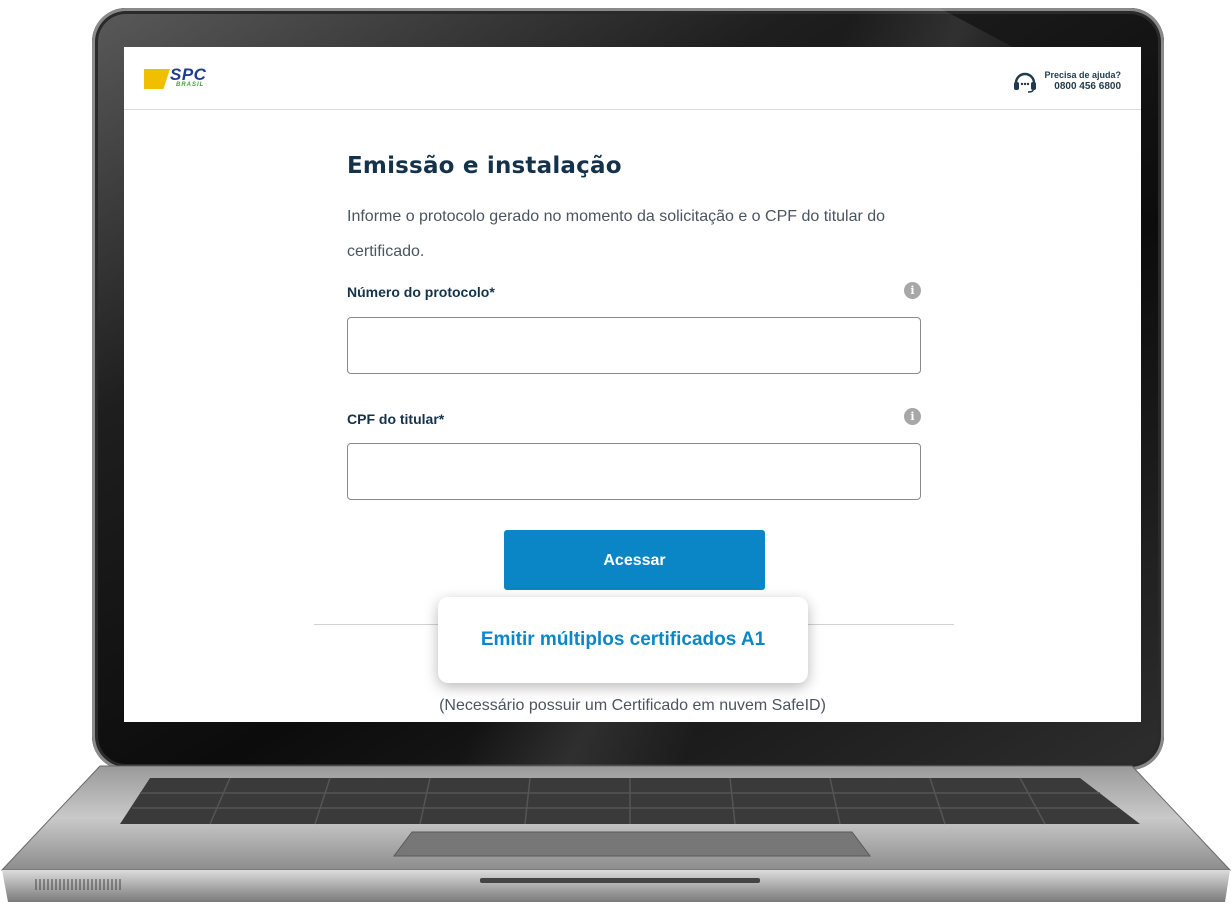  I want to click on access-button: Acessar, so click(634, 560).